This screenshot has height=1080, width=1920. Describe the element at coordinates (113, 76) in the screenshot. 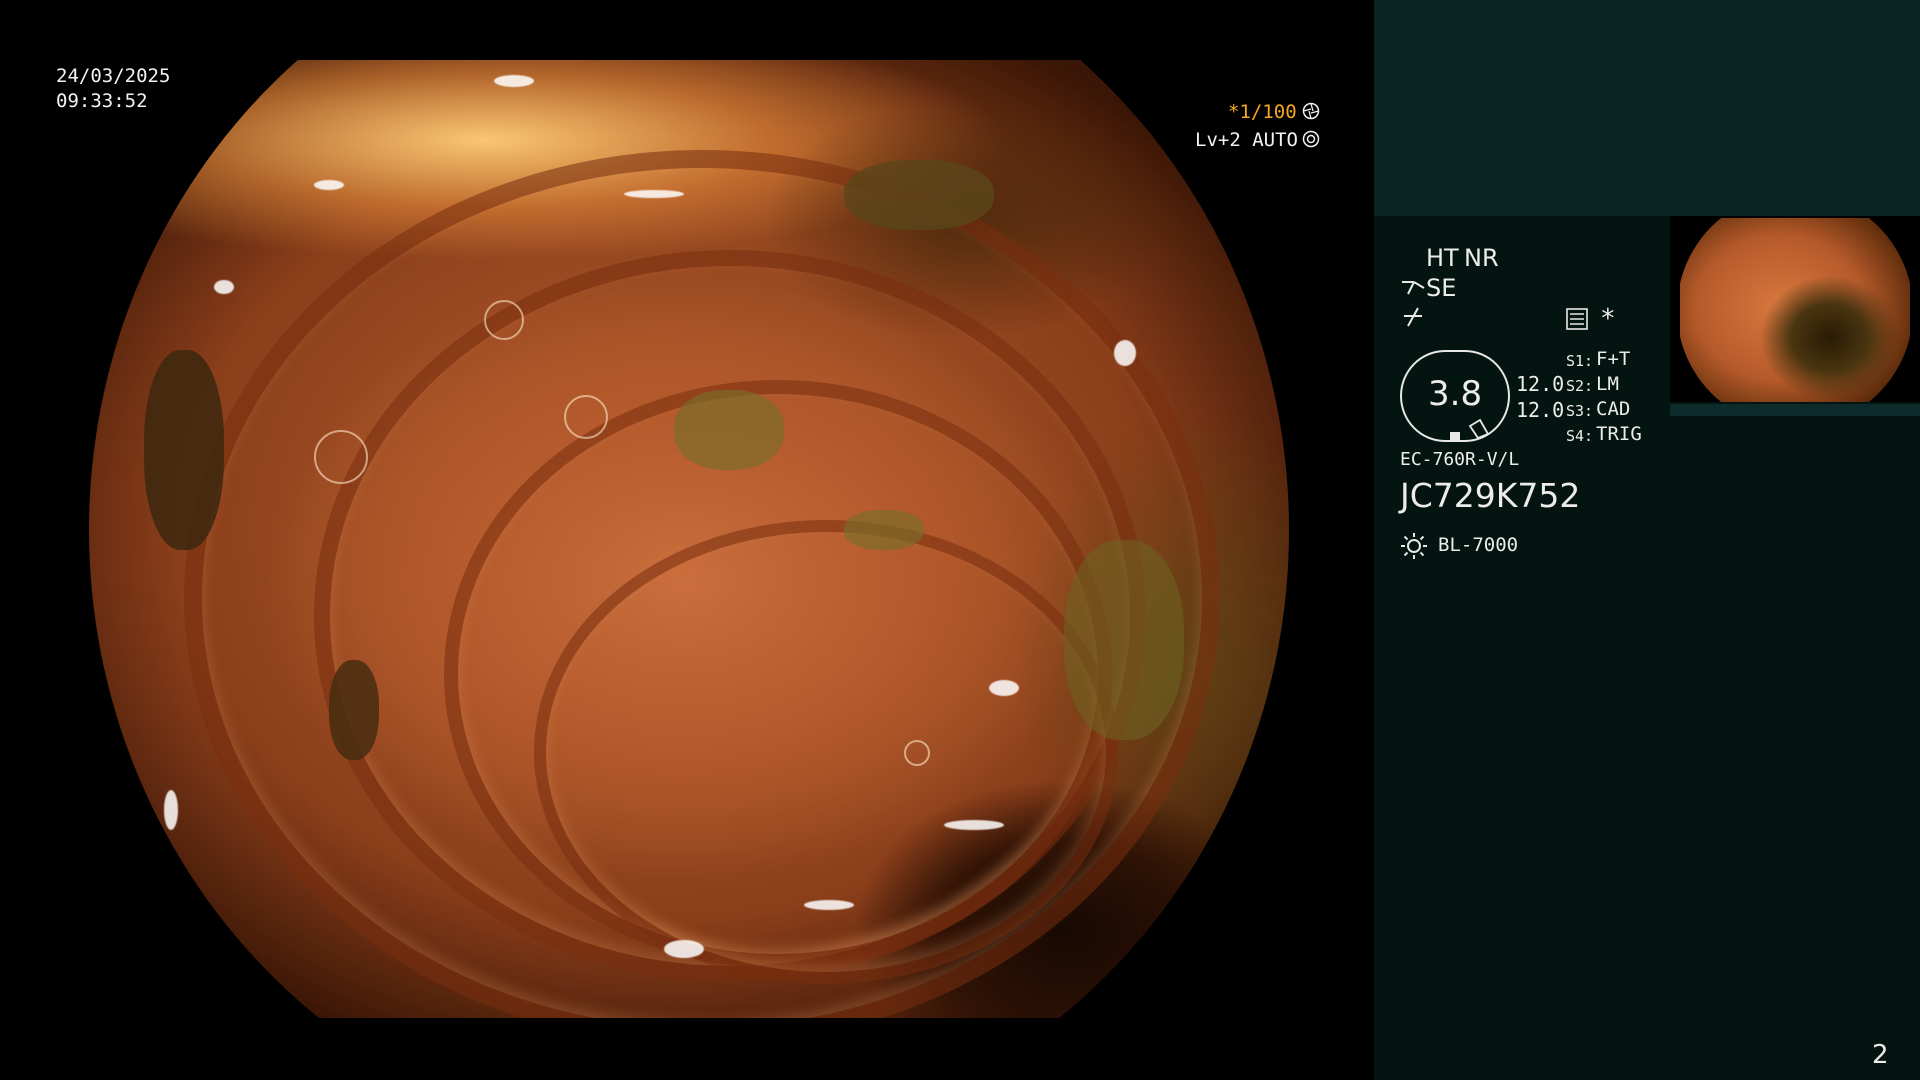

I see `date-label: 24/03/2025` at that location.